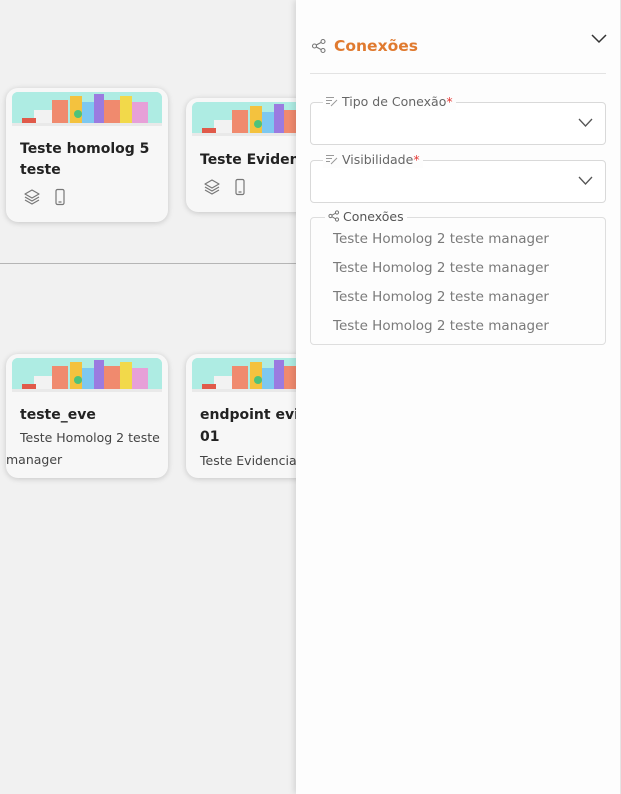 This screenshot has height=794, width=621. I want to click on card-title-line2: 01, so click(210, 437).